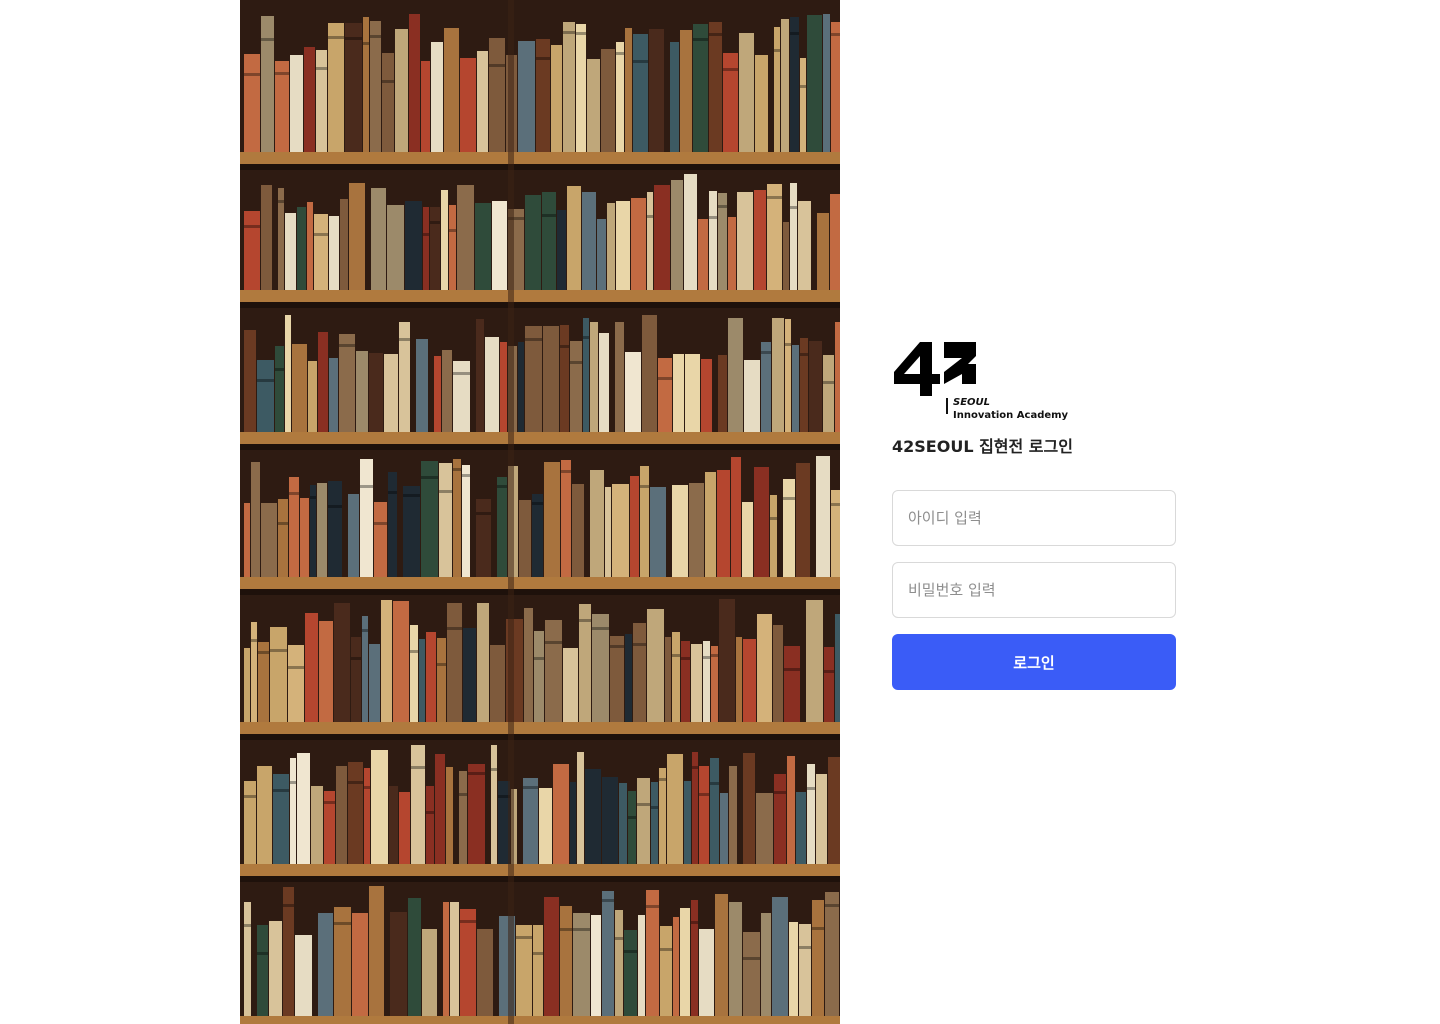 The width and height of the screenshot is (1440, 1024). Describe the element at coordinates (1034, 662) in the screenshot. I see `login-button: 로그인` at that location.